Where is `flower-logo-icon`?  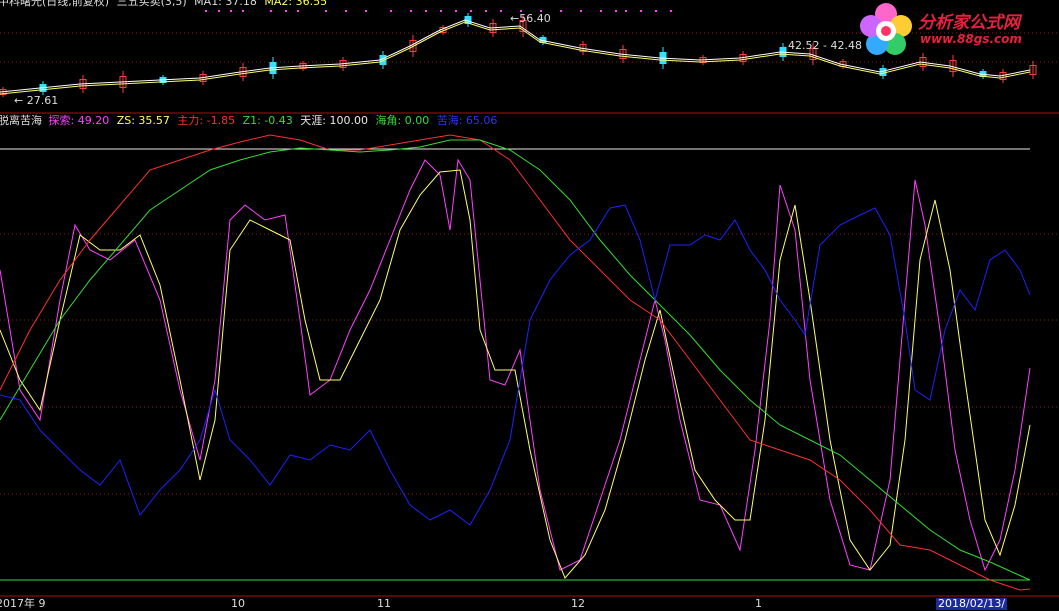
flower-logo-icon is located at coordinates (886, 29).